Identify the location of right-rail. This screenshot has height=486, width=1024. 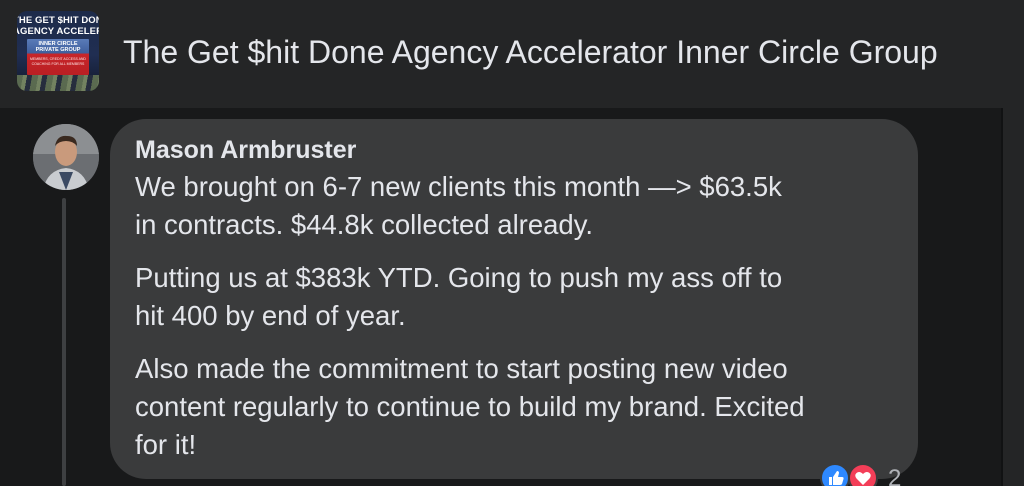
(1012, 297).